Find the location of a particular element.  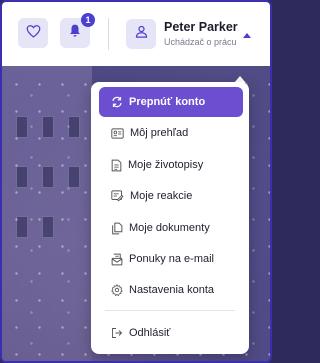

menu-item-account-settings: Nastavenia konta is located at coordinates (162, 290).